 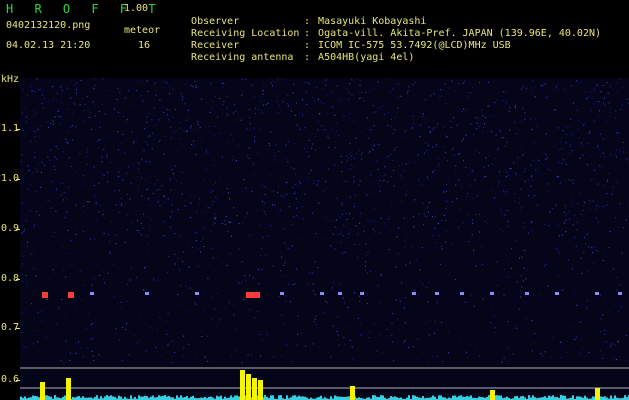 What do you see at coordinates (492, 395) in the screenshot?
I see `histogram-peak-bar` at bounding box center [492, 395].